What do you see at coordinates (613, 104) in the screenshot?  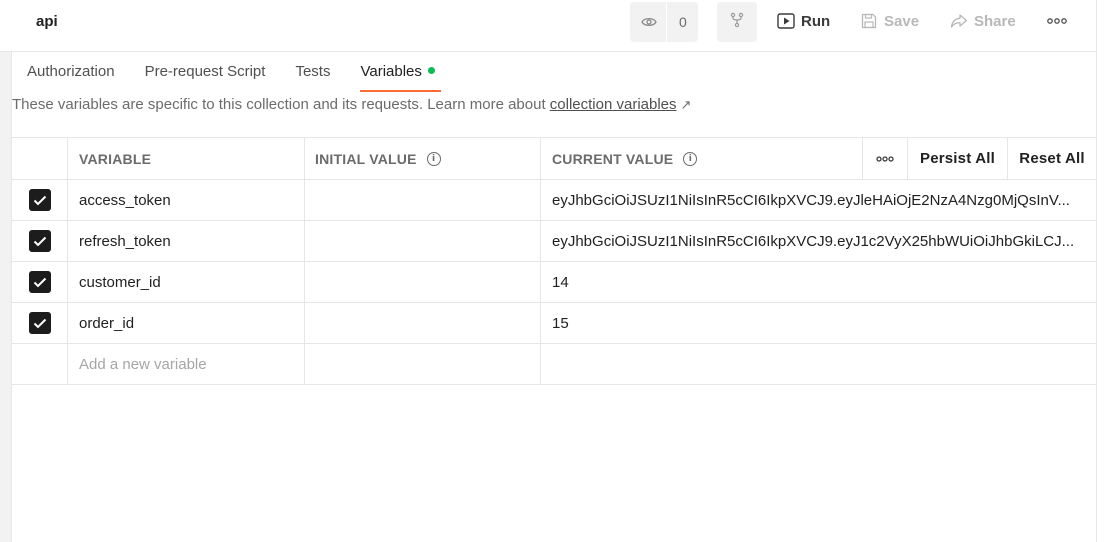 I see `collection-variables-link: collection variables` at bounding box center [613, 104].